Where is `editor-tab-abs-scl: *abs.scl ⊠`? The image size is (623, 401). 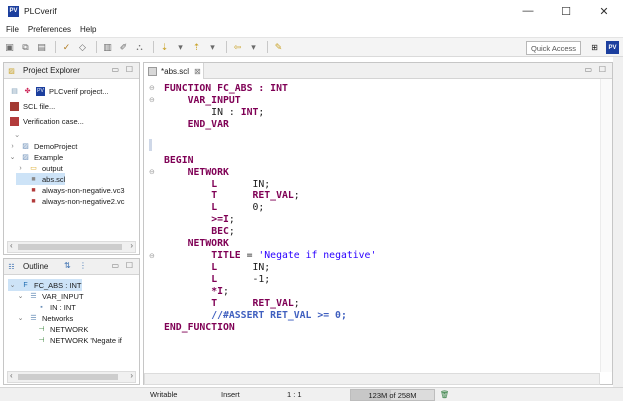 editor-tab-abs-scl: *abs.scl ⊠ is located at coordinates (174, 71).